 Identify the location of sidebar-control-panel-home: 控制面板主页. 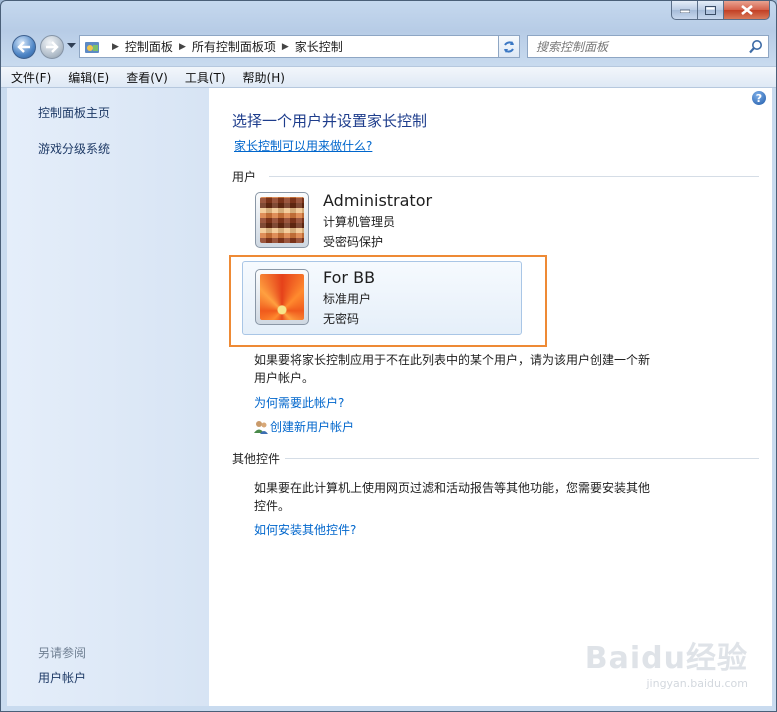
(74, 112).